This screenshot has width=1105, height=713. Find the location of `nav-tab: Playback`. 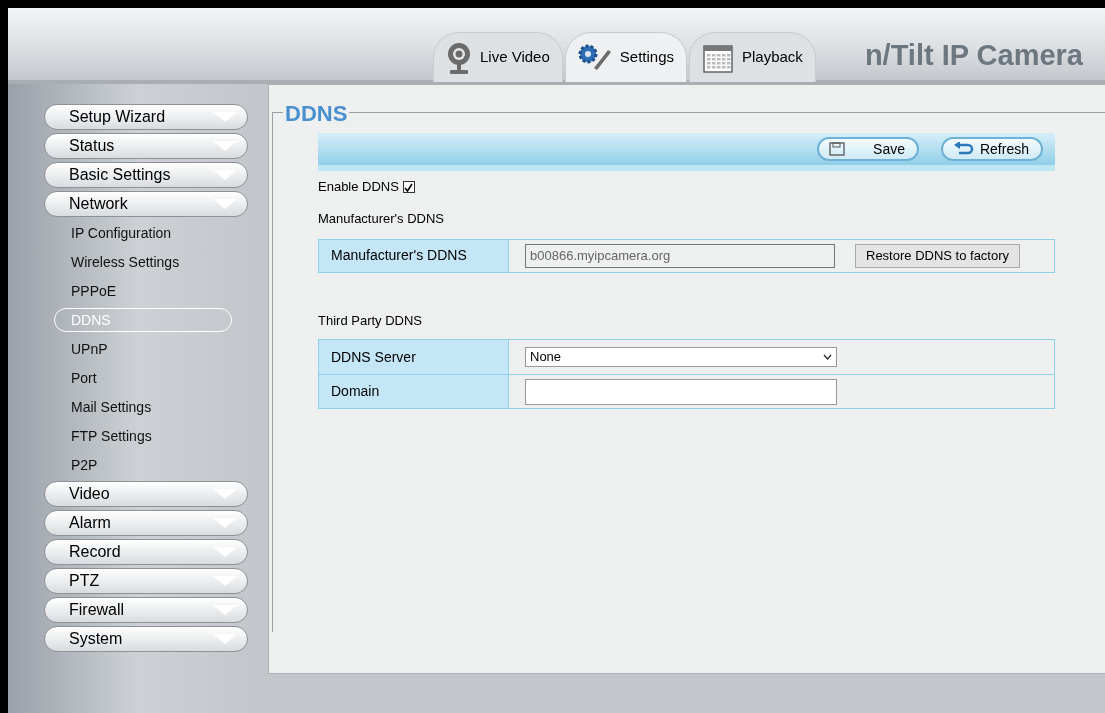

nav-tab: Playback is located at coordinates (752, 57).